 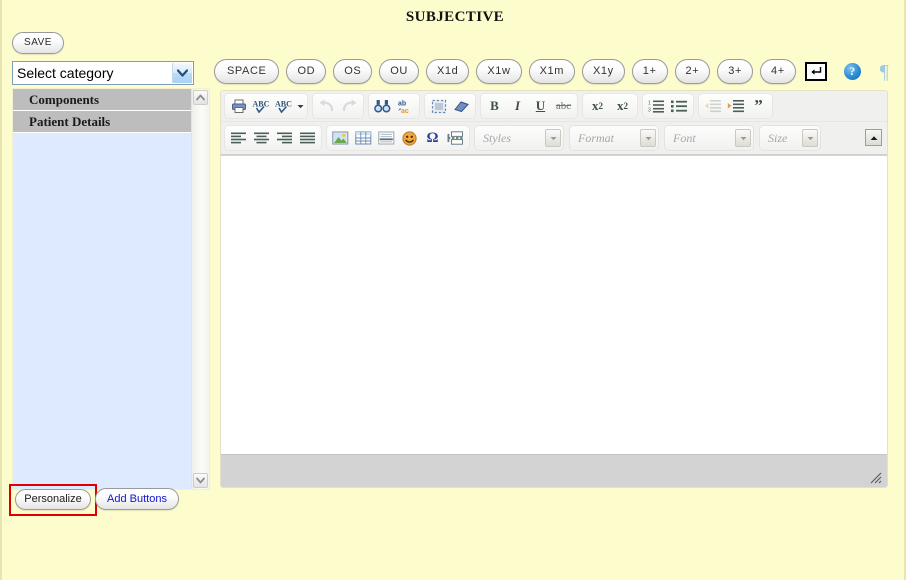 I want to click on superscript-icon: x2, so click(x=622, y=106).